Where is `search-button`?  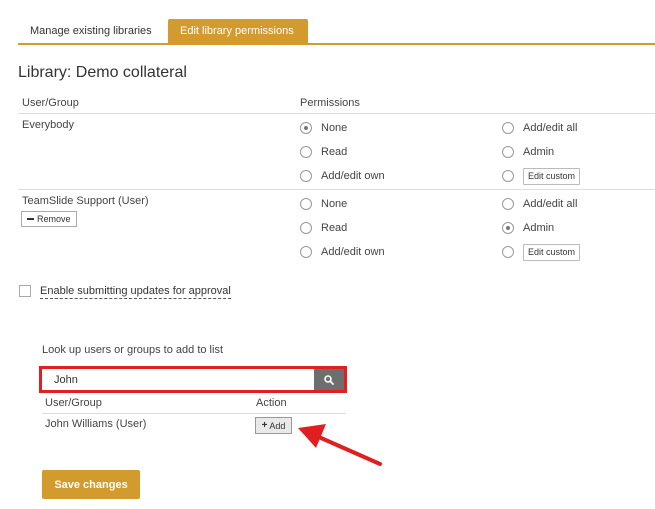 search-button is located at coordinates (329, 379).